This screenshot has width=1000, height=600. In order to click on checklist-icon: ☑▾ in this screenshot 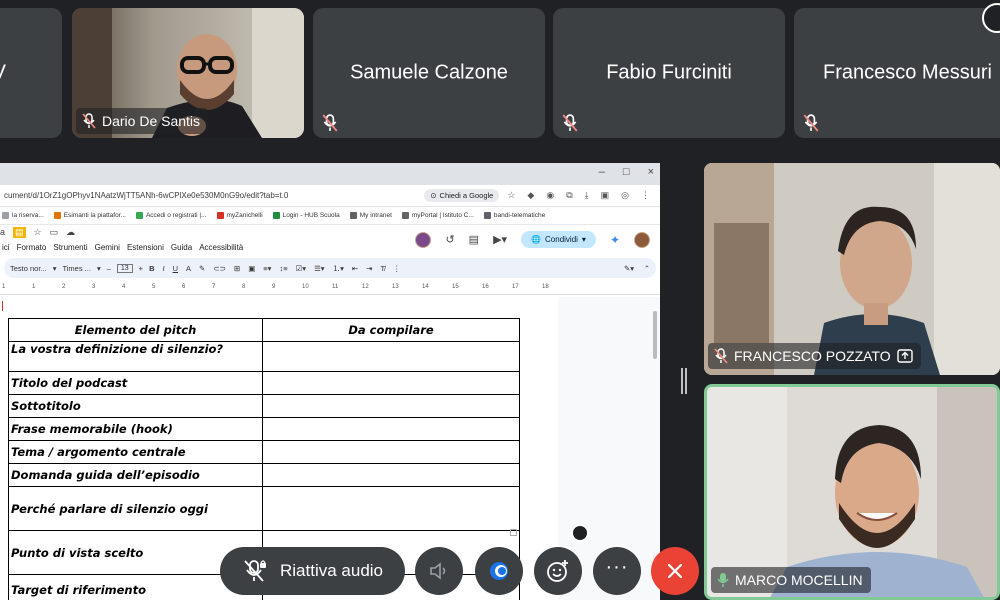, I will do `click(301, 268)`.